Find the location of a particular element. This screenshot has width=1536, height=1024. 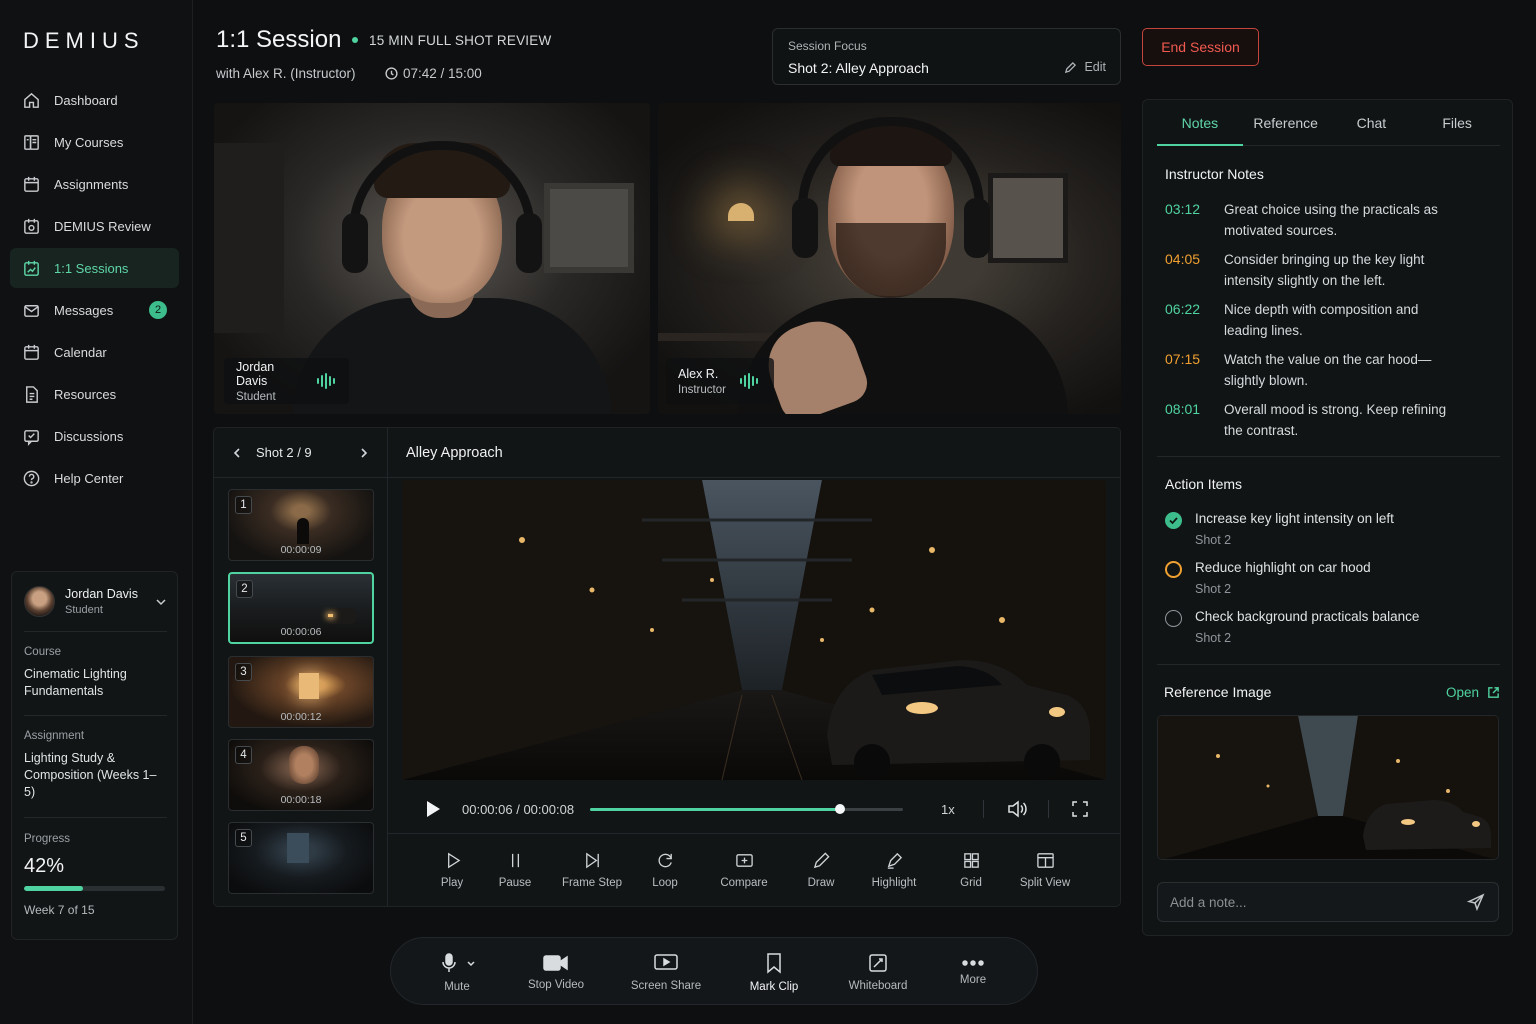

shot-thumbnail-3: 3 00:00:12 is located at coordinates (301, 692).